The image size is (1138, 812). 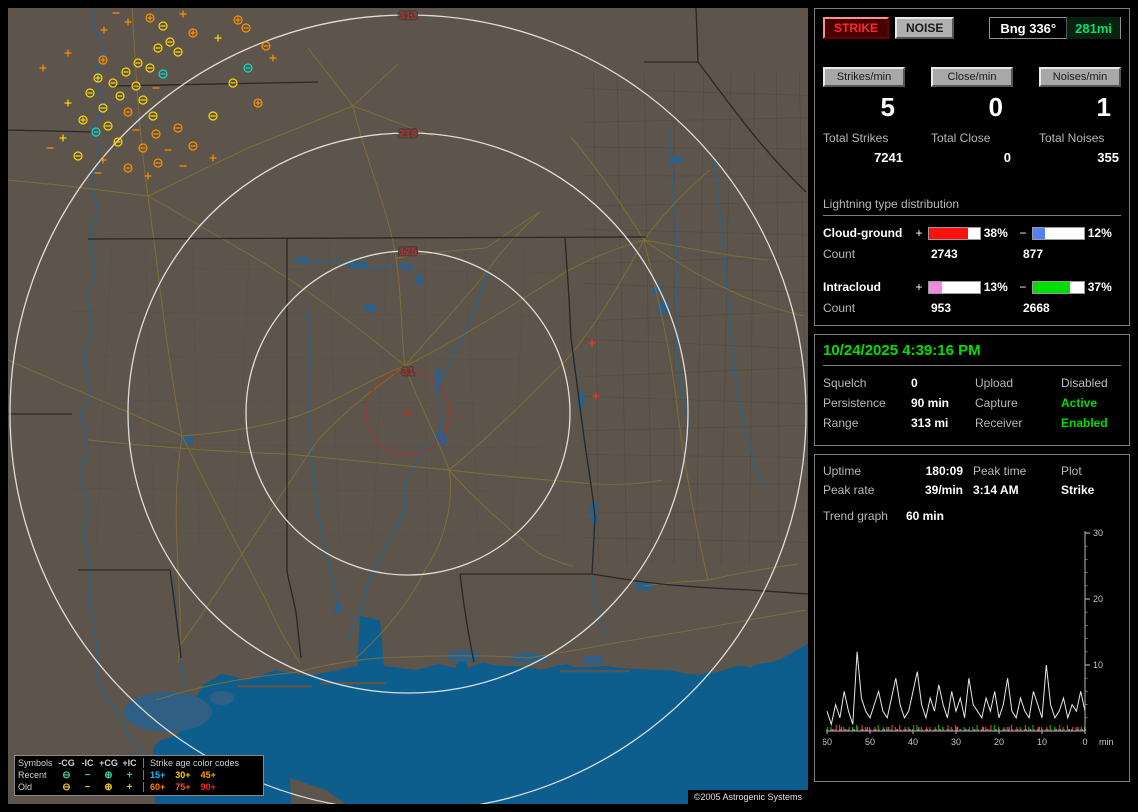 What do you see at coordinates (1106, 742) in the screenshot?
I see `svg-text: min` at bounding box center [1106, 742].